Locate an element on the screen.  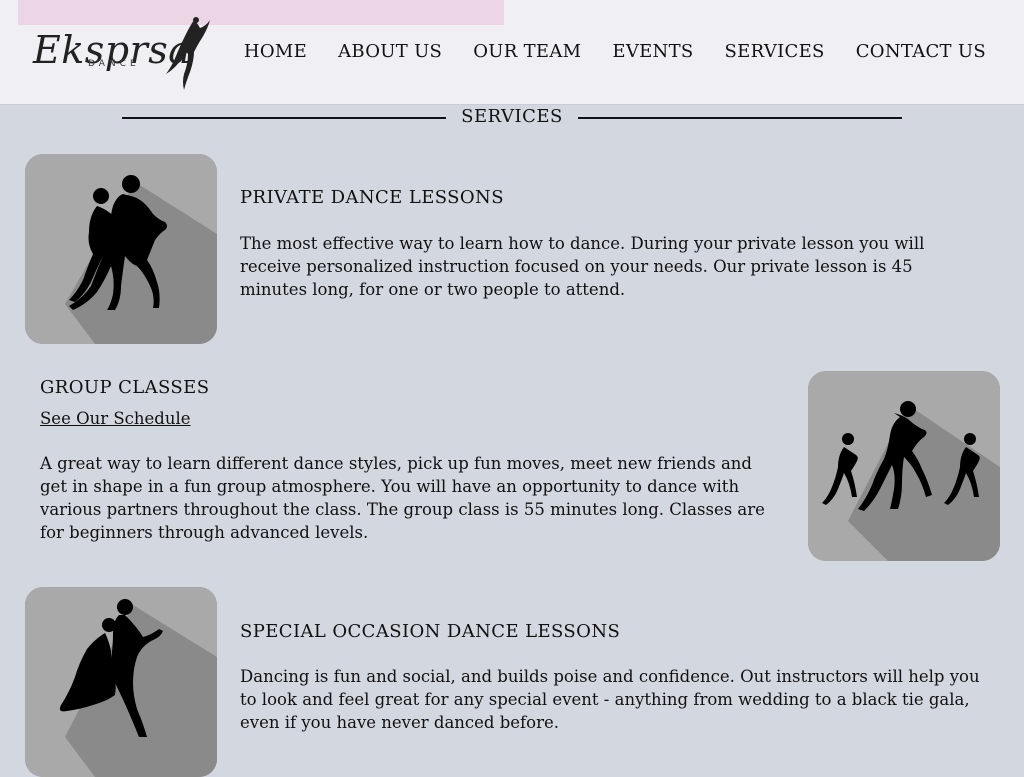
group-dancers-icon is located at coordinates (904, 466).